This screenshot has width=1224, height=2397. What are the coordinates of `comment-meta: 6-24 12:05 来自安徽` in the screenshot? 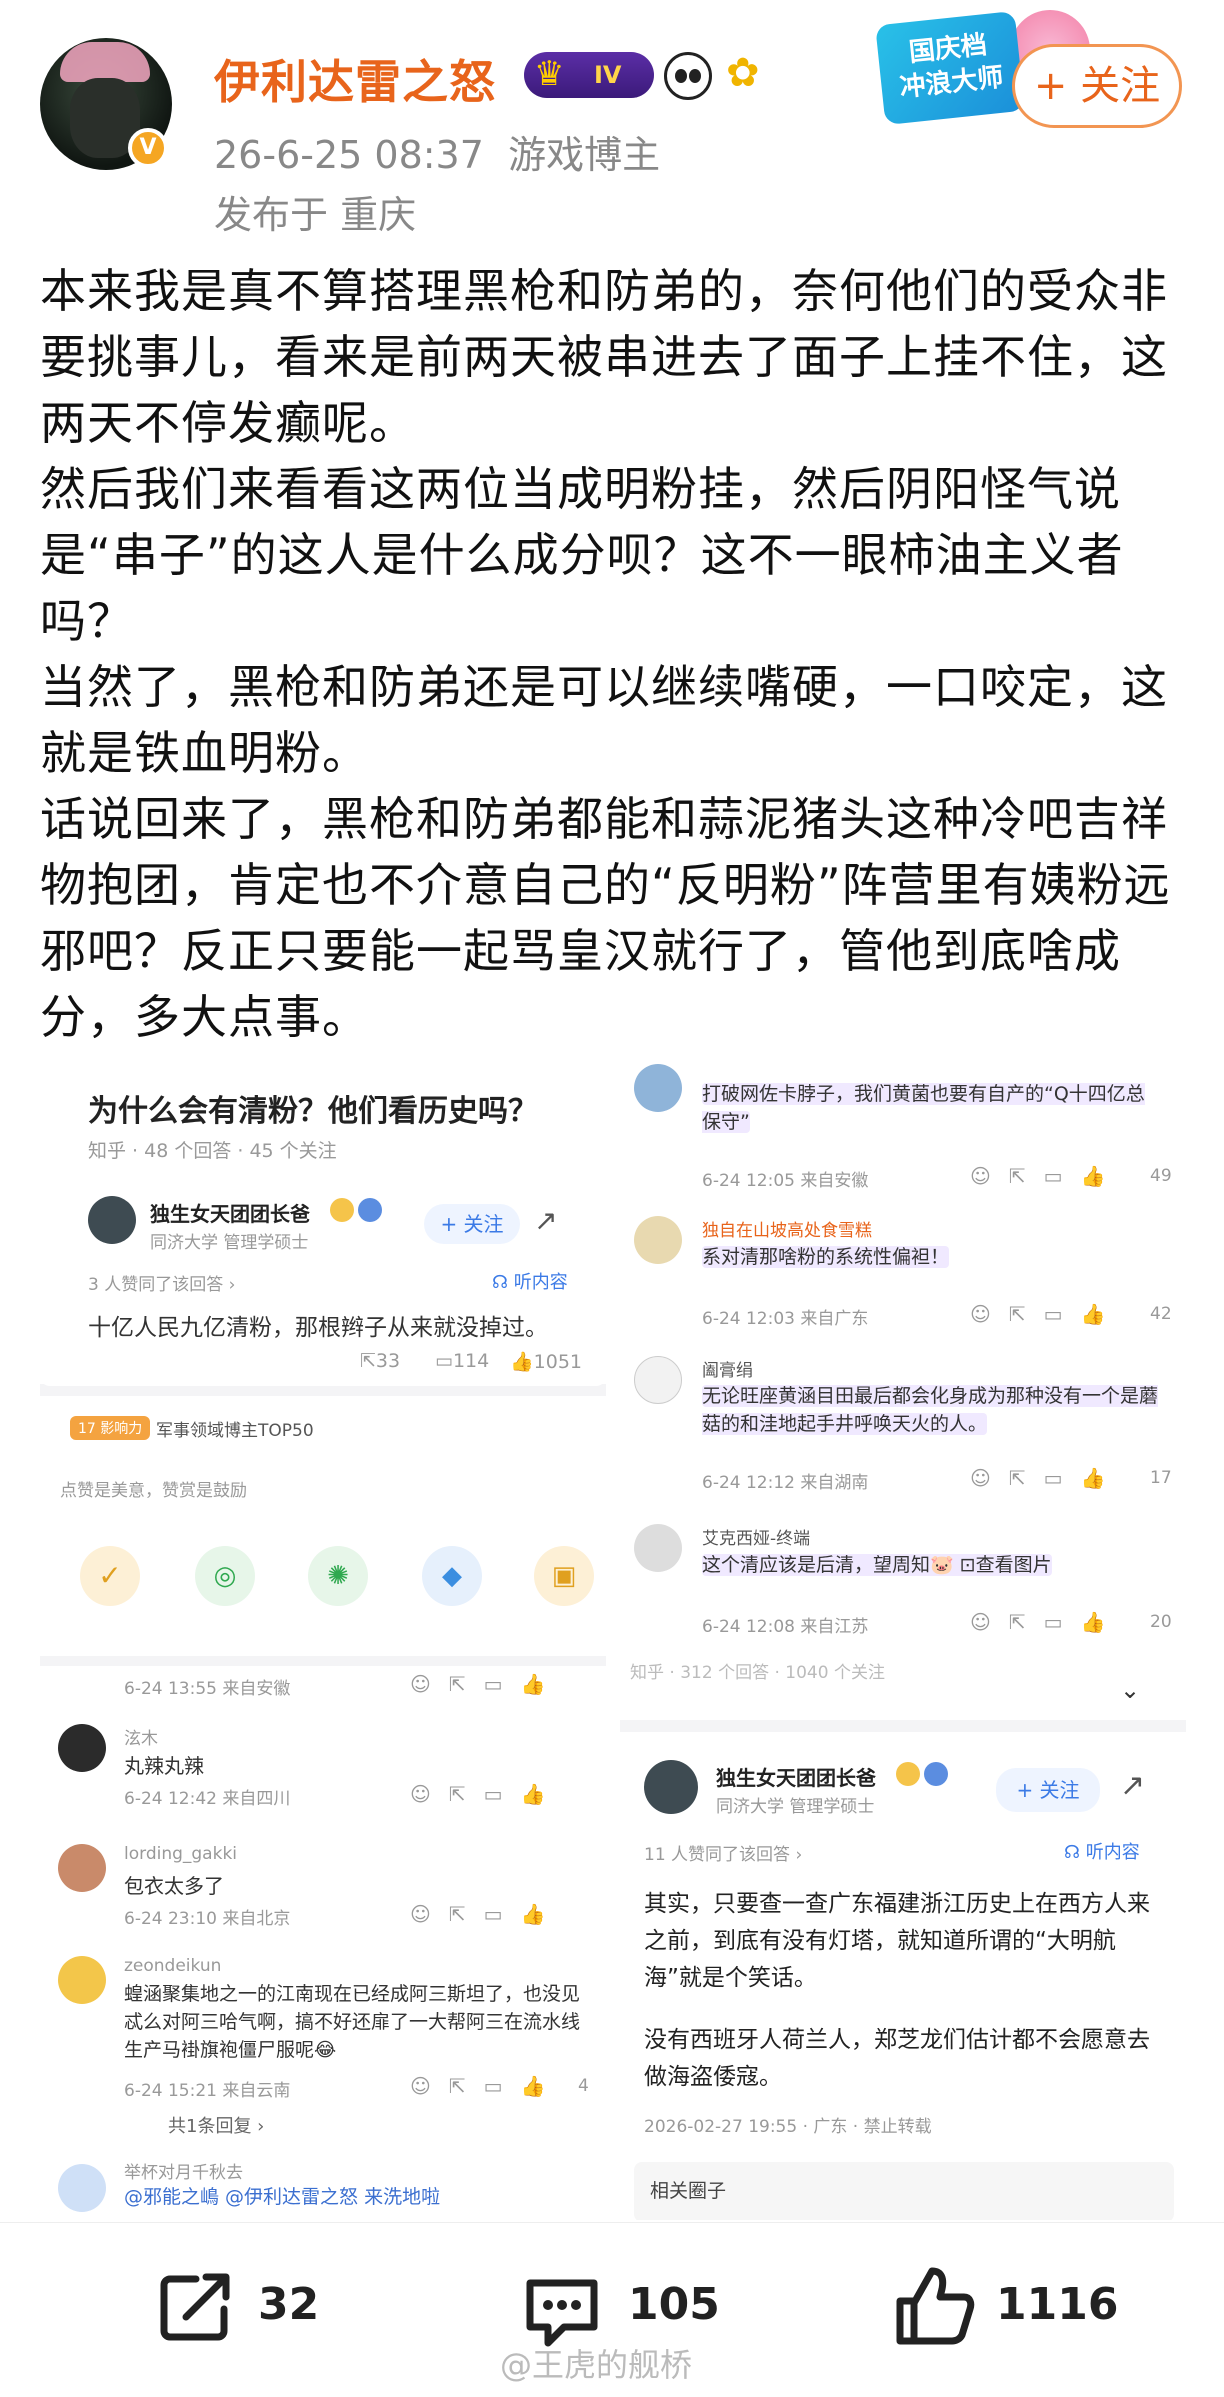 It's located at (785, 1181).